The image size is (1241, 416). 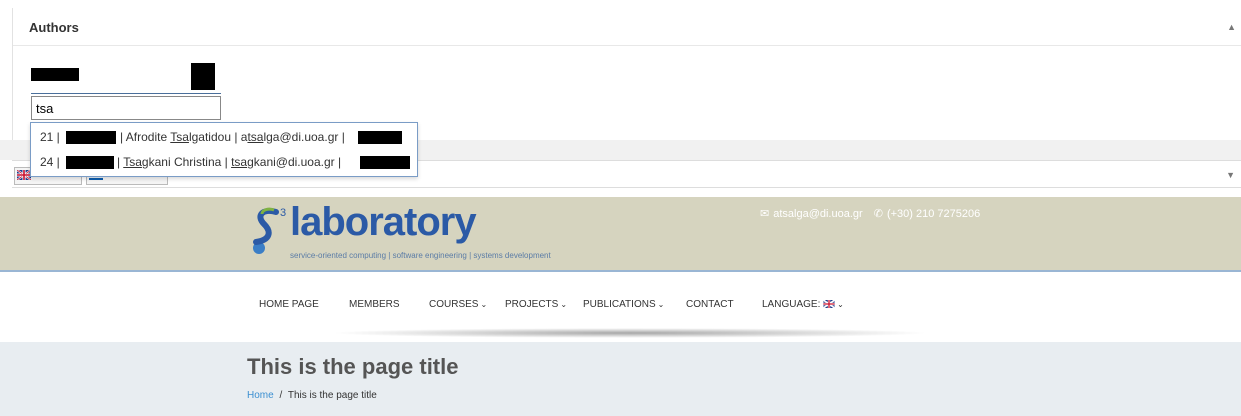 I want to click on nav-courses: COURSES ⌄, so click(x=458, y=304).